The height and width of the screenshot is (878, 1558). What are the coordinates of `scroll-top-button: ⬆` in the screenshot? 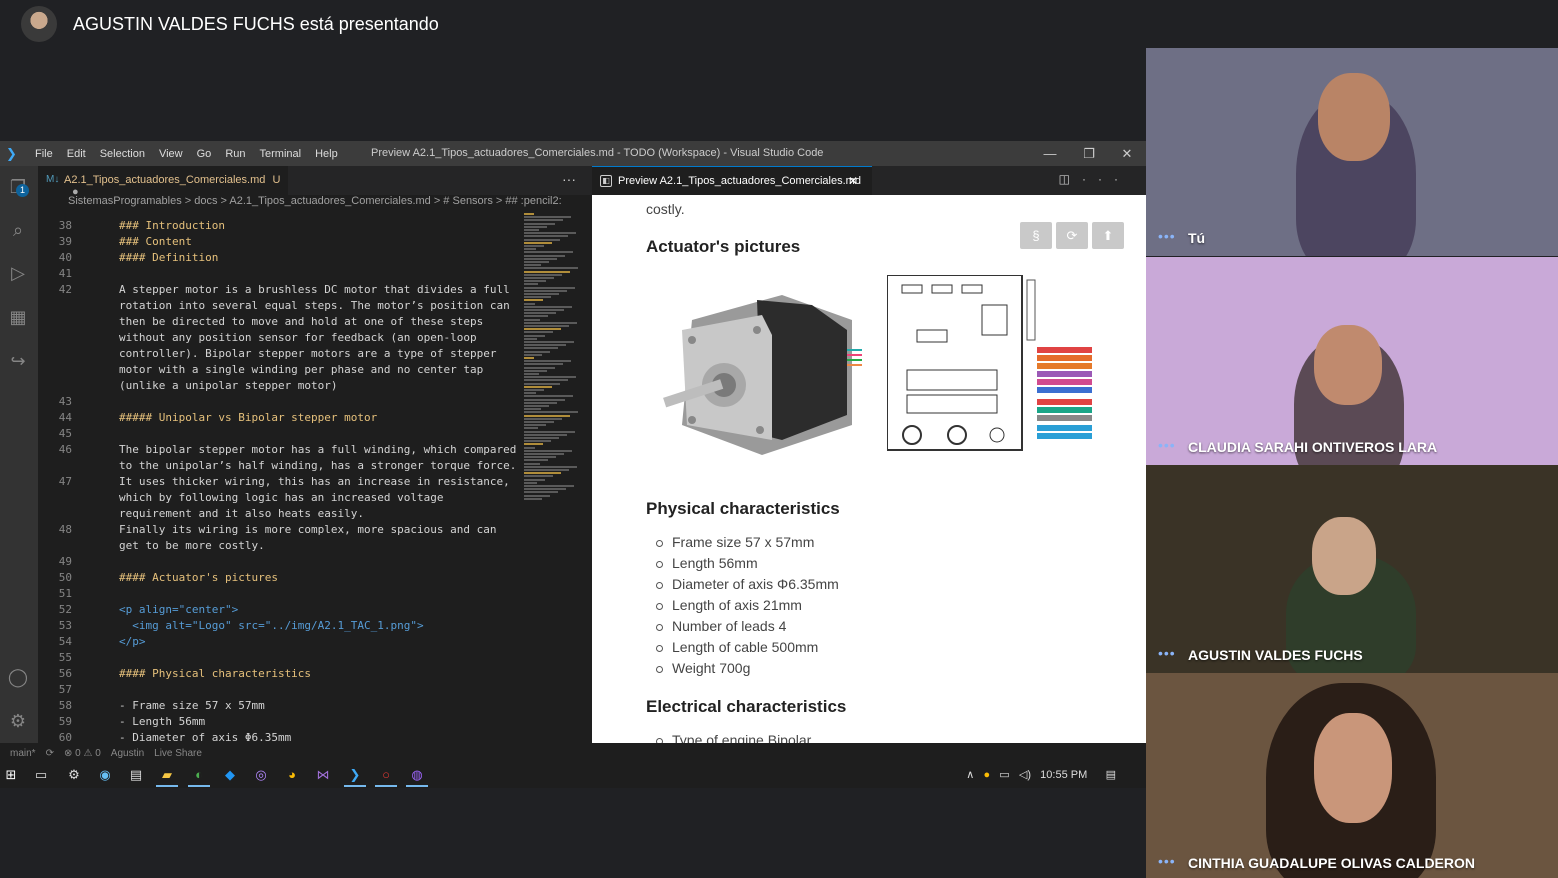 It's located at (1108, 235).